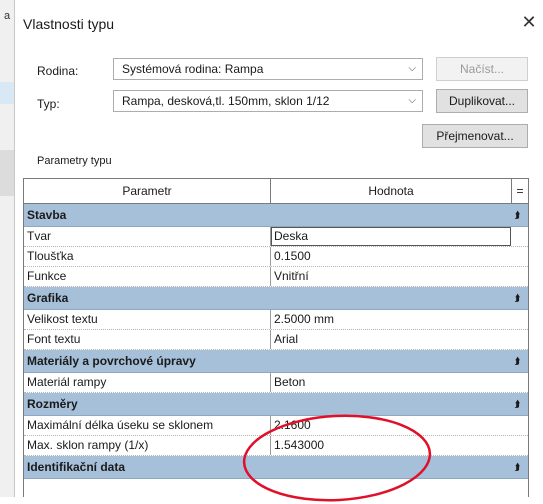  I want to click on parameter-name: Tloušťka, so click(147, 256).